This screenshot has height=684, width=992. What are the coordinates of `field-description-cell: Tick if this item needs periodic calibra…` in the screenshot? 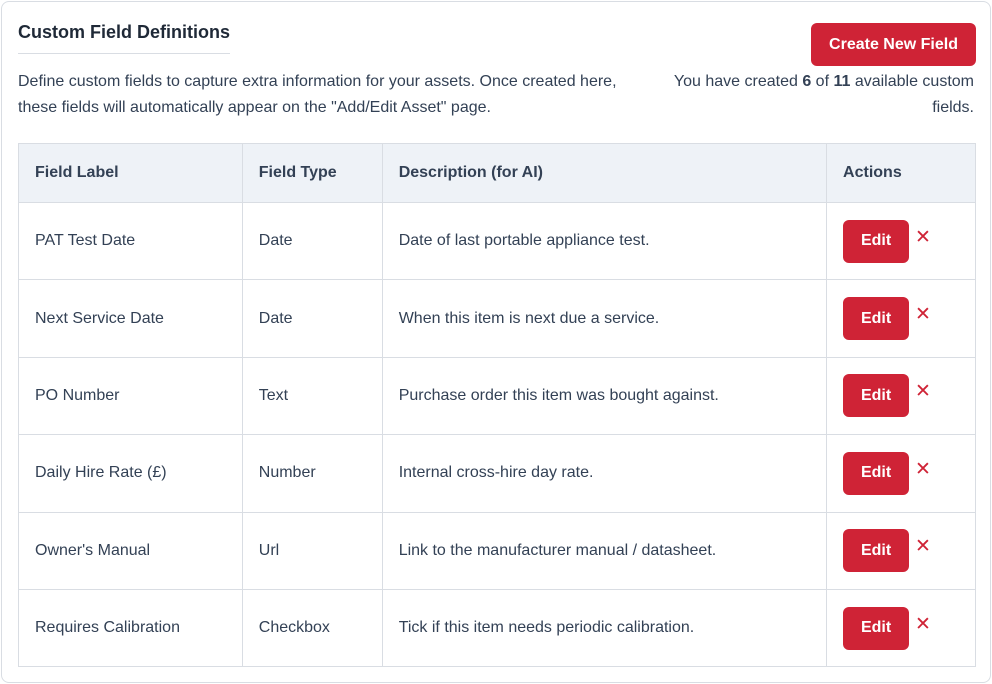 It's located at (604, 628).